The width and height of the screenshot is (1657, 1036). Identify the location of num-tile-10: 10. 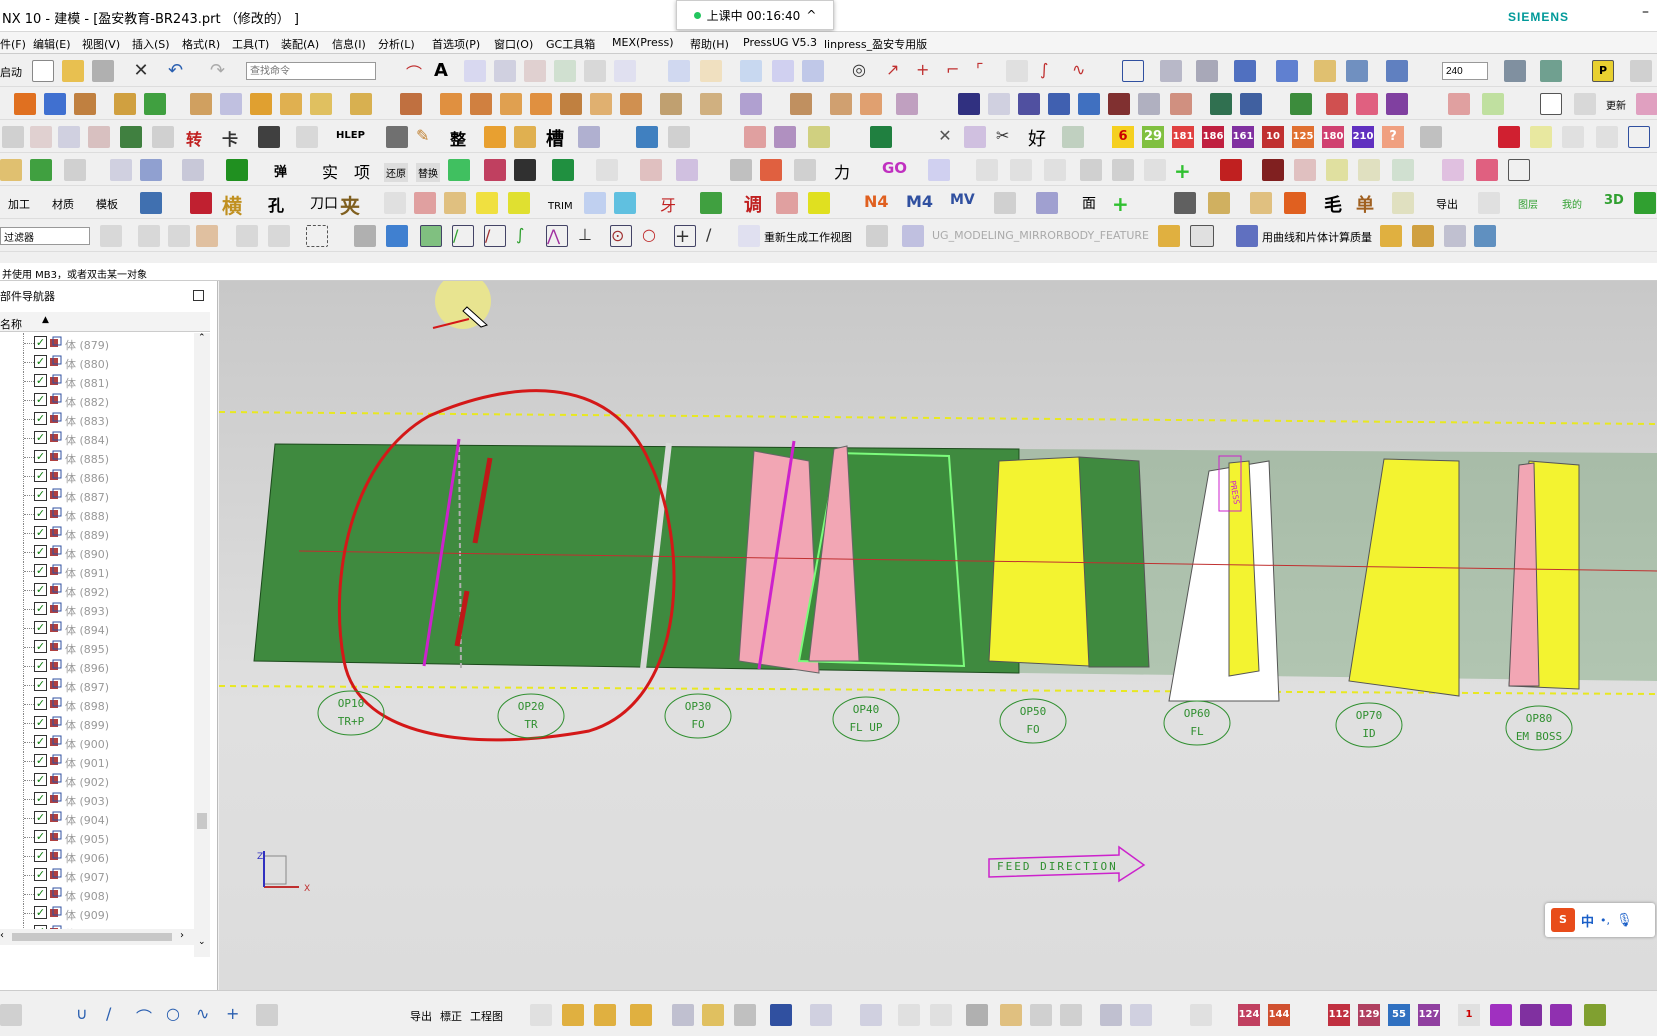
(1273, 137).